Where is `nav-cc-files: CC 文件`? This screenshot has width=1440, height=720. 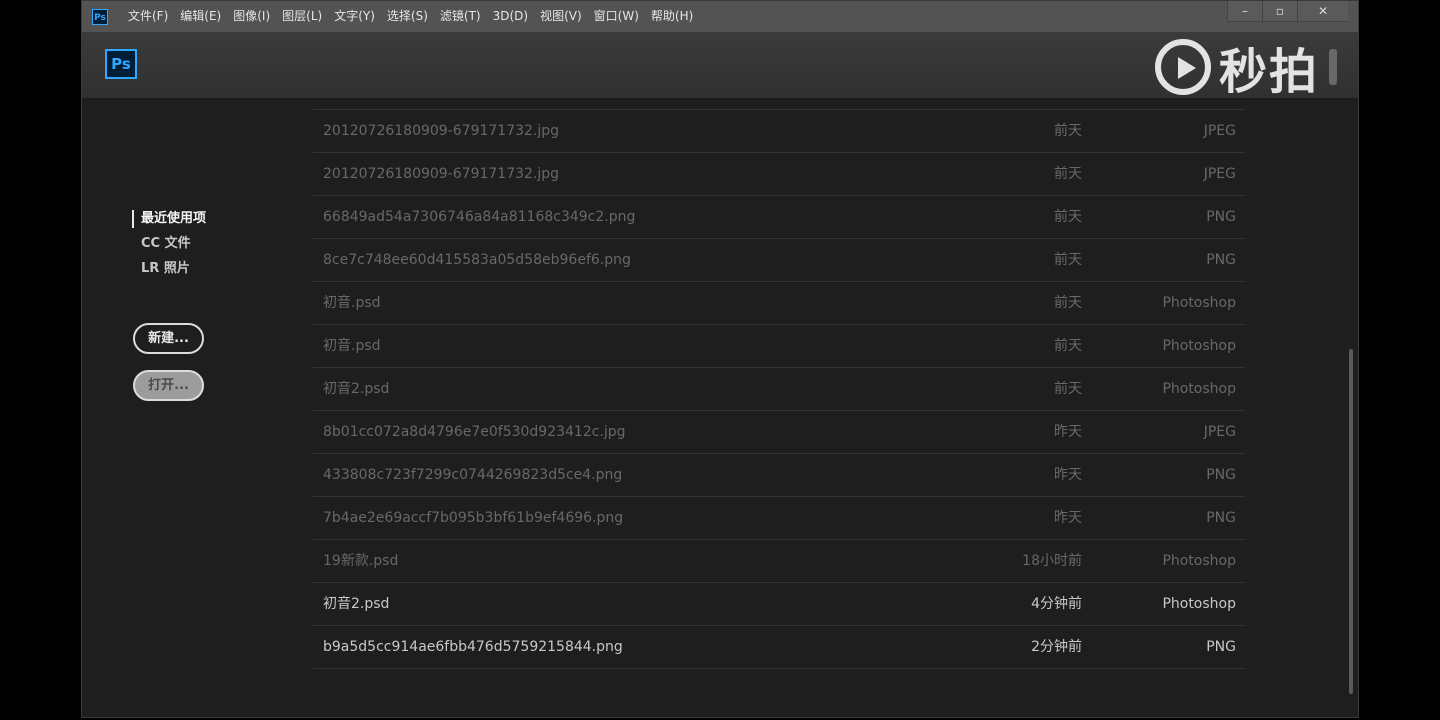 nav-cc-files: CC 文件 is located at coordinates (169, 247).